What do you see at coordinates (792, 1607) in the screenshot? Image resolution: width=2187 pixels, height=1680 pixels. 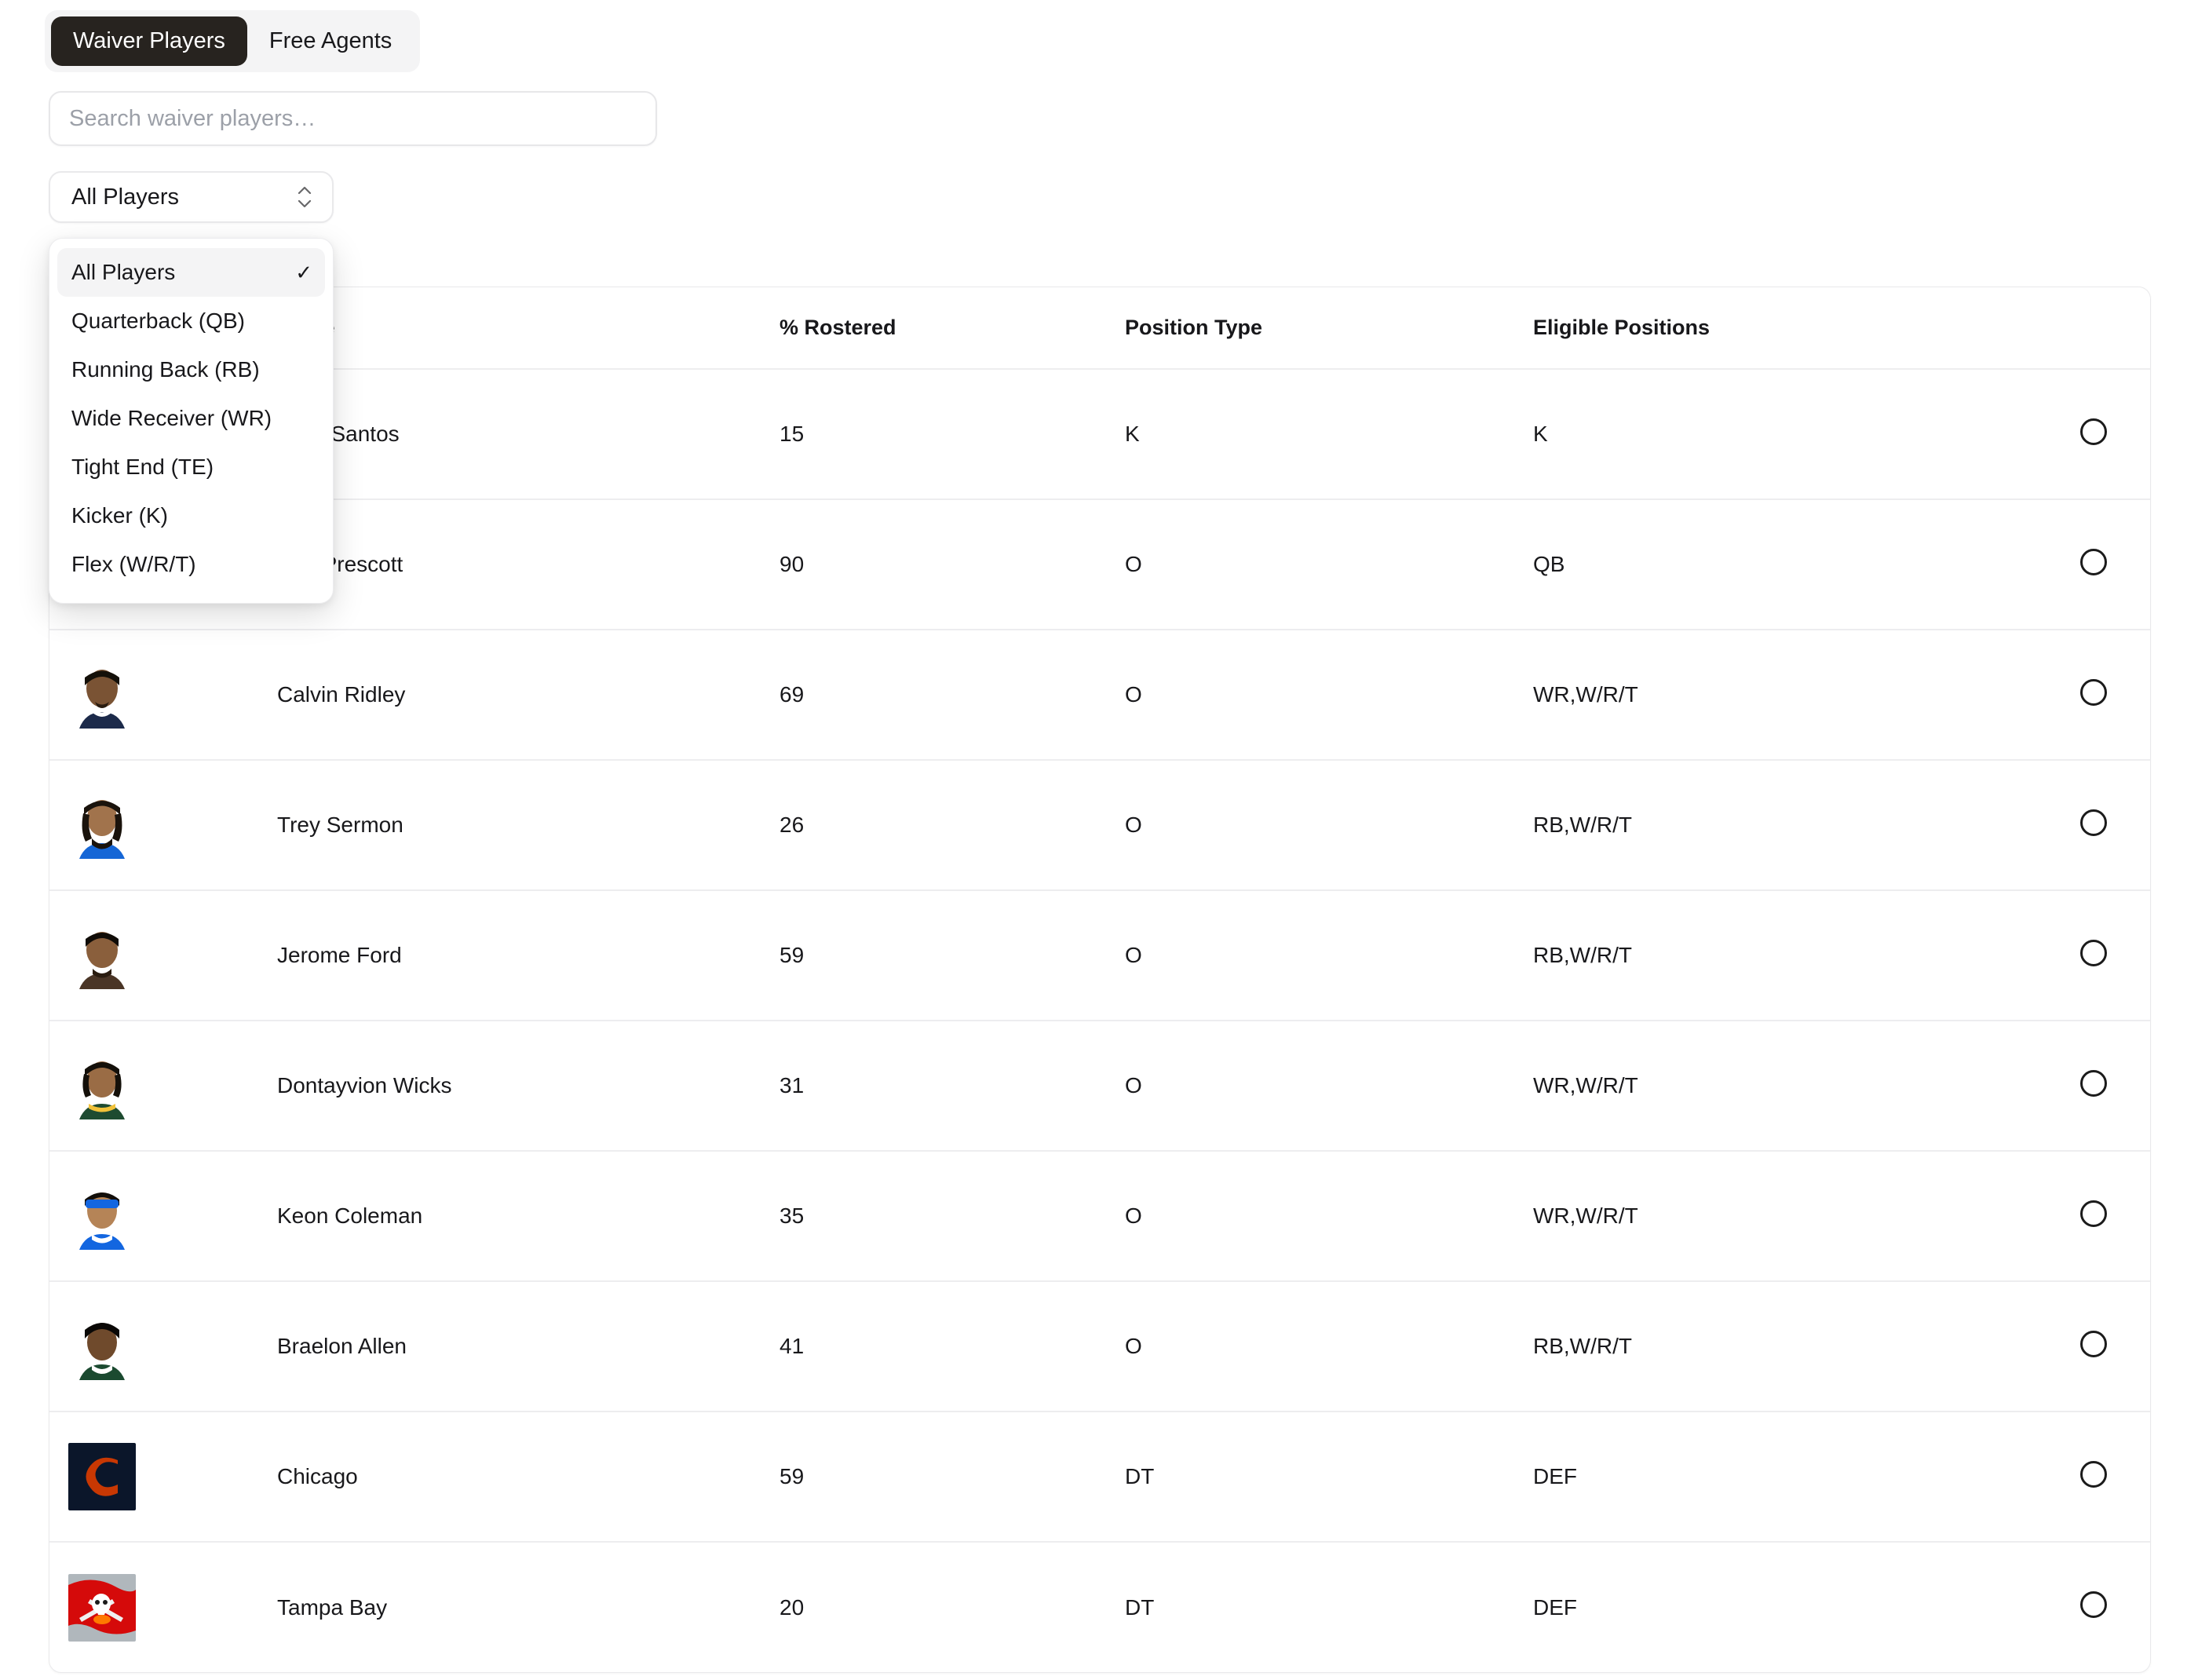 I see `team-rostered: 20` at bounding box center [792, 1607].